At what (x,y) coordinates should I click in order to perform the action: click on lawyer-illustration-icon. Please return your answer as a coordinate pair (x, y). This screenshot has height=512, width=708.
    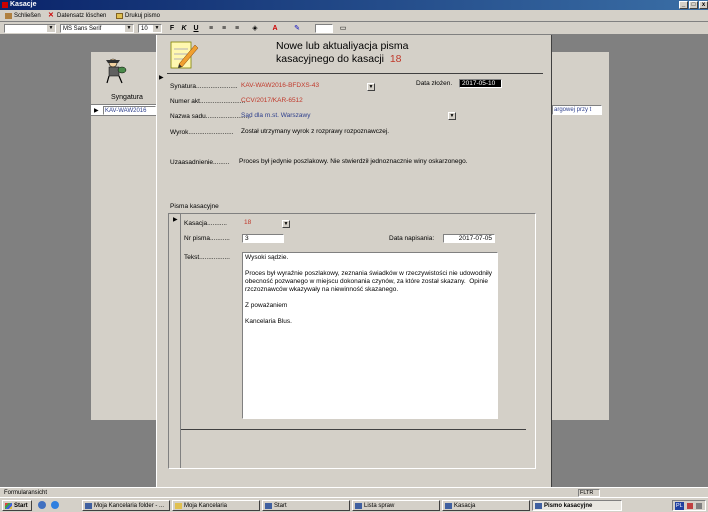
    Looking at the image, I should click on (116, 71).